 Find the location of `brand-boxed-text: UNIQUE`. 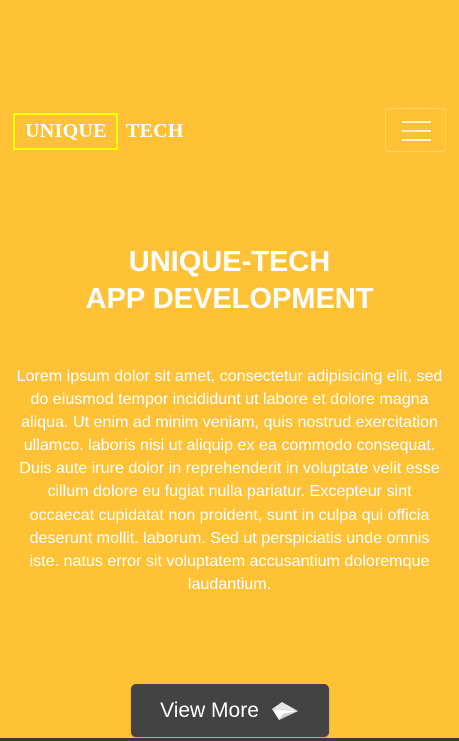

brand-boxed-text: UNIQUE is located at coordinates (65, 131).